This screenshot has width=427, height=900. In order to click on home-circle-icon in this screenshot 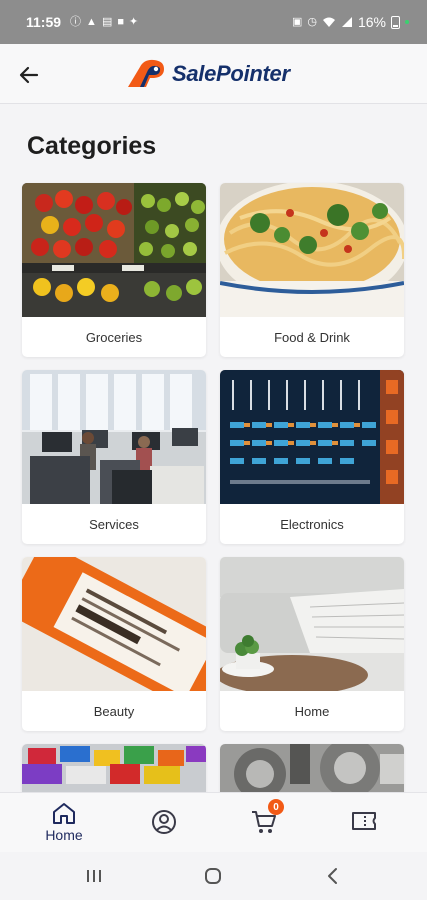, I will do `click(213, 876)`.